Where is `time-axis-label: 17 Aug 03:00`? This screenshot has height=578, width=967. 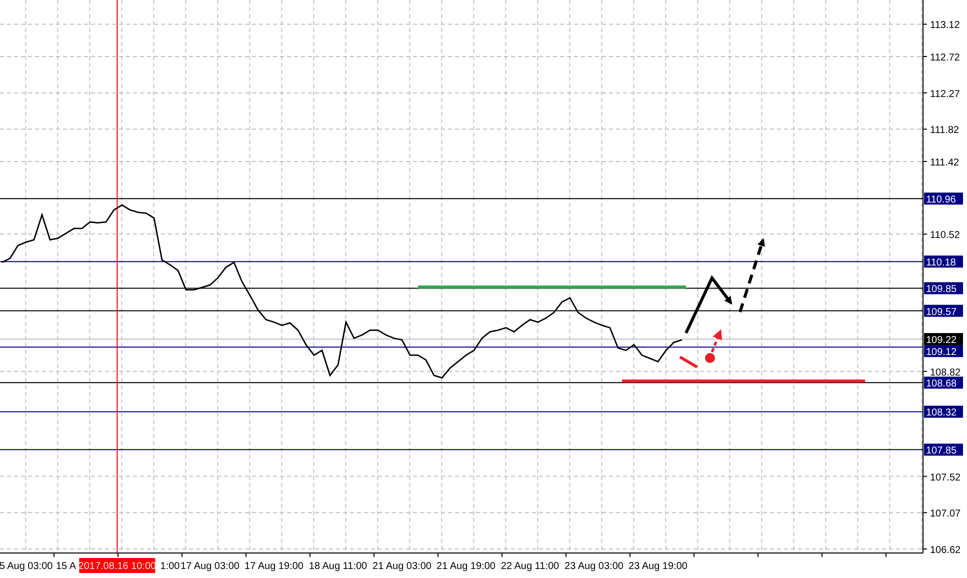
time-axis-label: 17 Aug 03:00 is located at coordinates (210, 566).